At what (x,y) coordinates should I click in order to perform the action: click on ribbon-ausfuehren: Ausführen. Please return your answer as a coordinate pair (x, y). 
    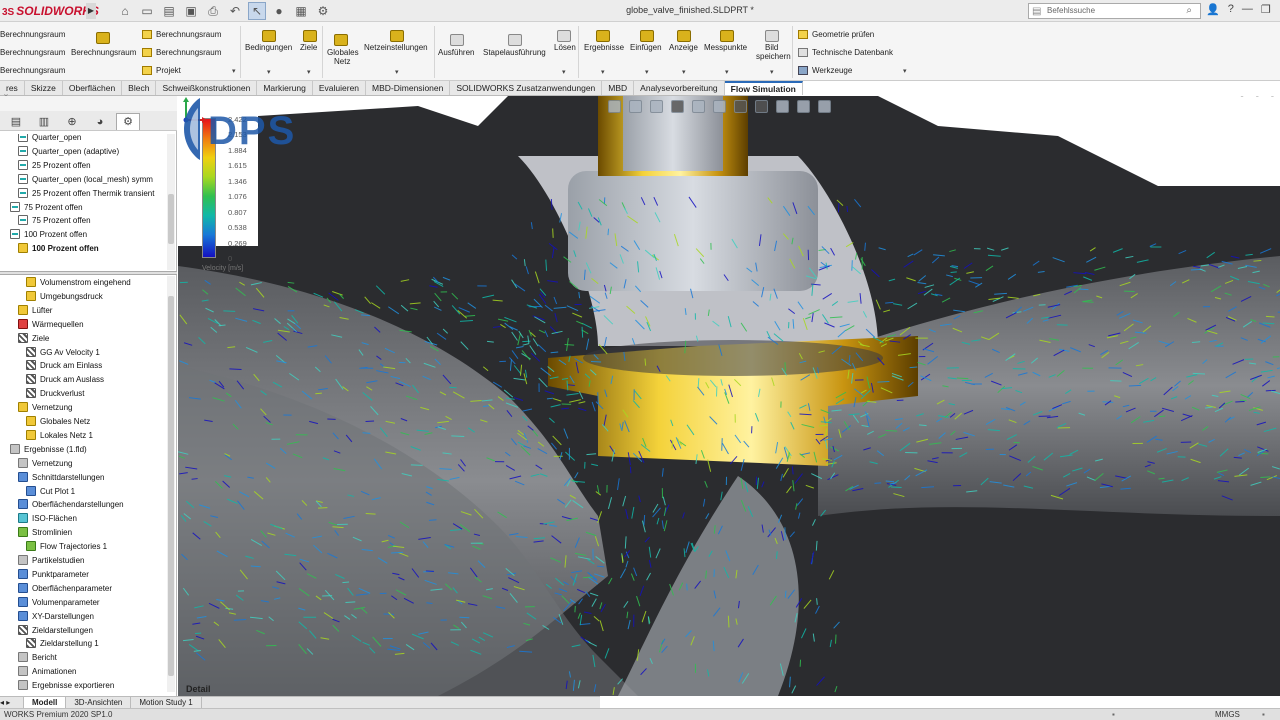
    Looking at the image, I should click on (456, 52).